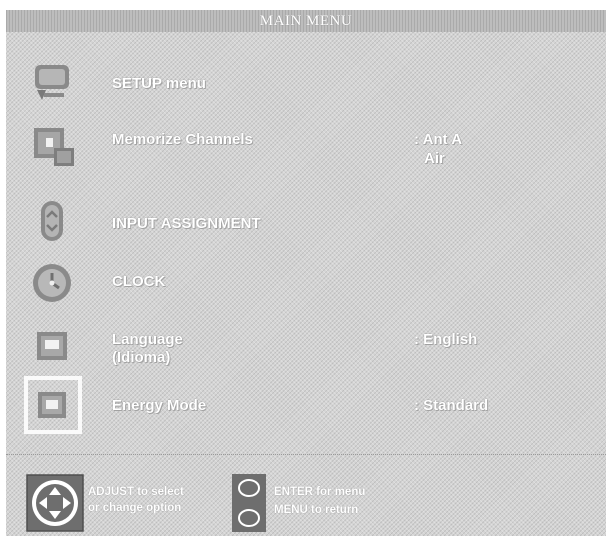 The image size is (606, 536). I want to click on menu-item-energy-mode: Energy Mode : Standard, so click(306, 405).